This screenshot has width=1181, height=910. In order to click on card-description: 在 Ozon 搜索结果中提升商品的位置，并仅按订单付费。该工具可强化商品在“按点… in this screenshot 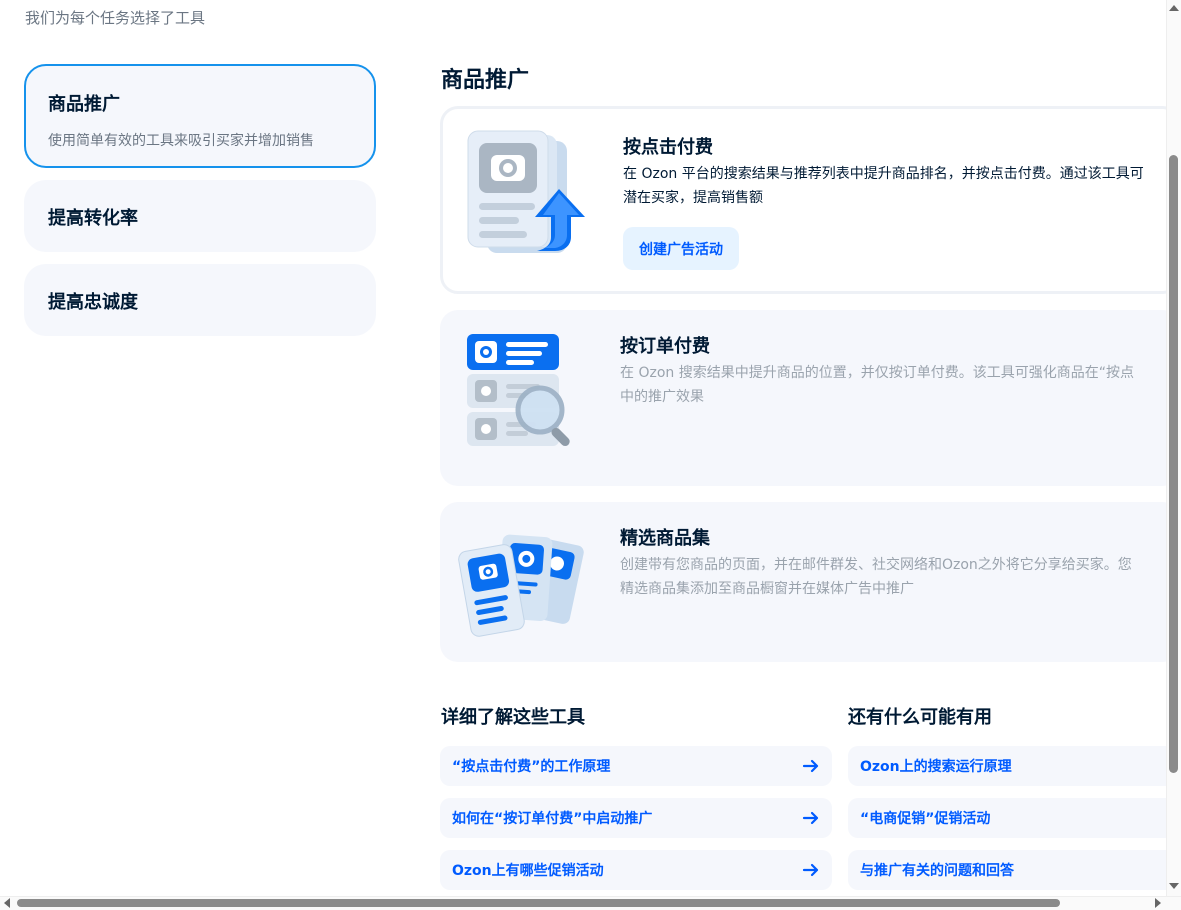, I will do `click(893, 385)`.